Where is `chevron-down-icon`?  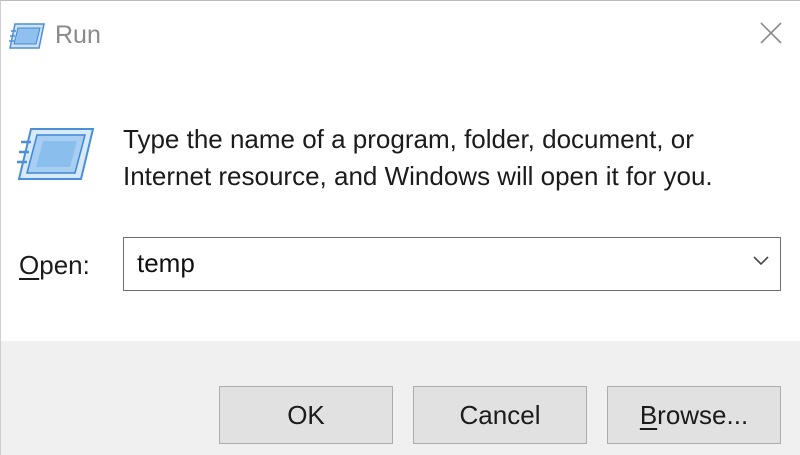
chevron-down-icon is located at coordinates (761, 263).